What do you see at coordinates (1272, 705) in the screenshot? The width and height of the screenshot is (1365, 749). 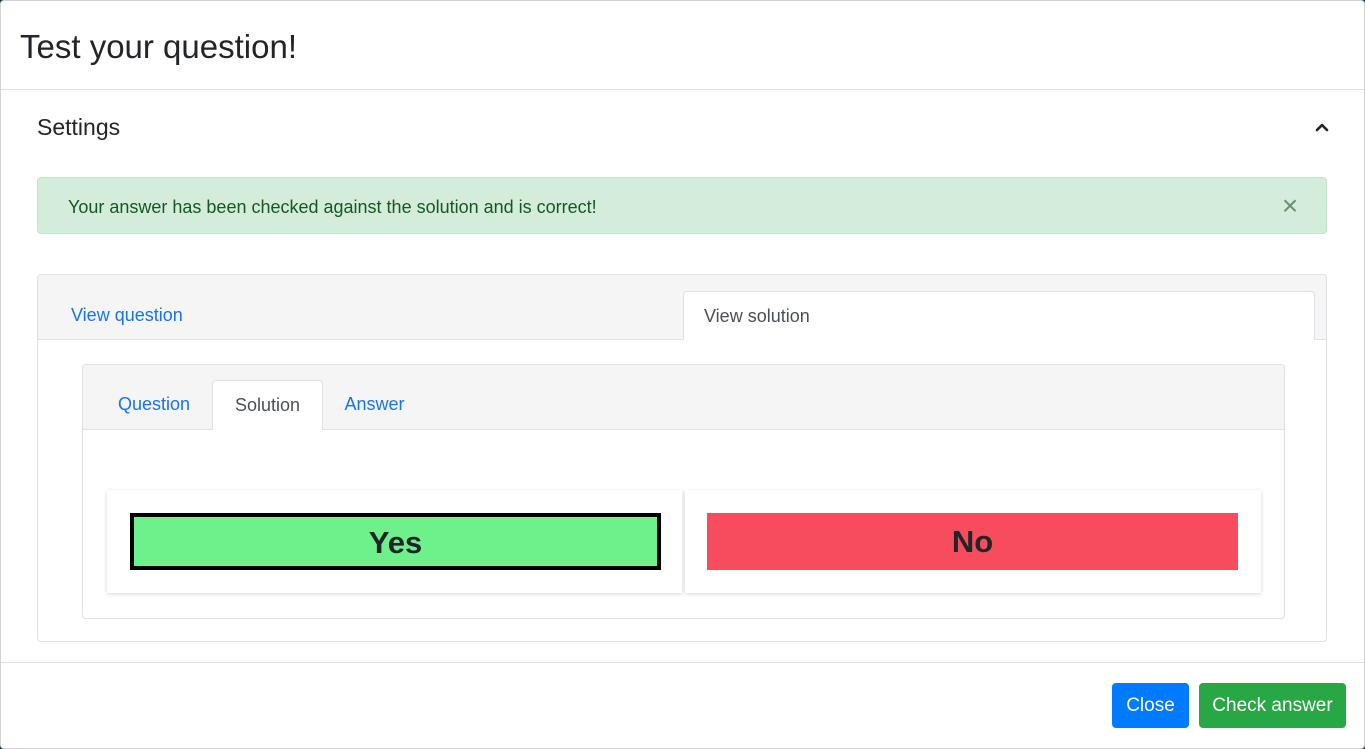 I see `check-answer-button: Check answer` at bounding box center [1272, 705].